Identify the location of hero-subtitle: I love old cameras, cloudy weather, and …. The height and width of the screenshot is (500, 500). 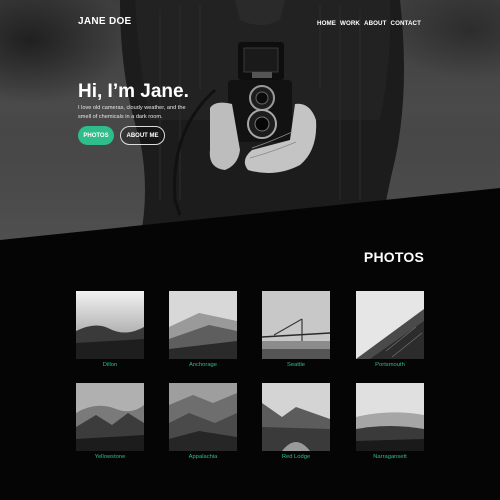
(132, 112).